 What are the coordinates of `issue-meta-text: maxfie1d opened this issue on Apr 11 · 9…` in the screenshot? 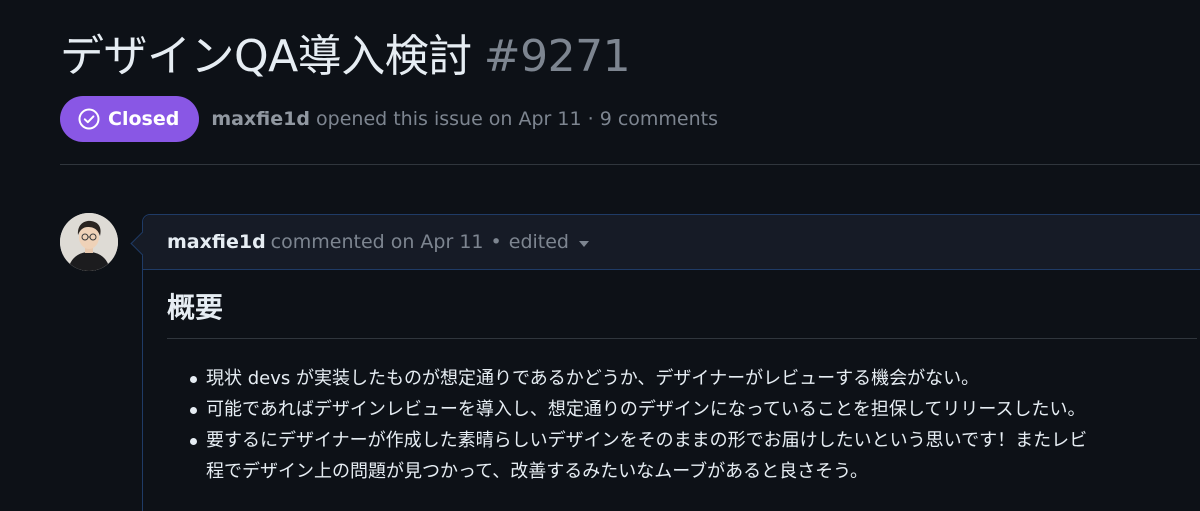 It's located at (464, 119).